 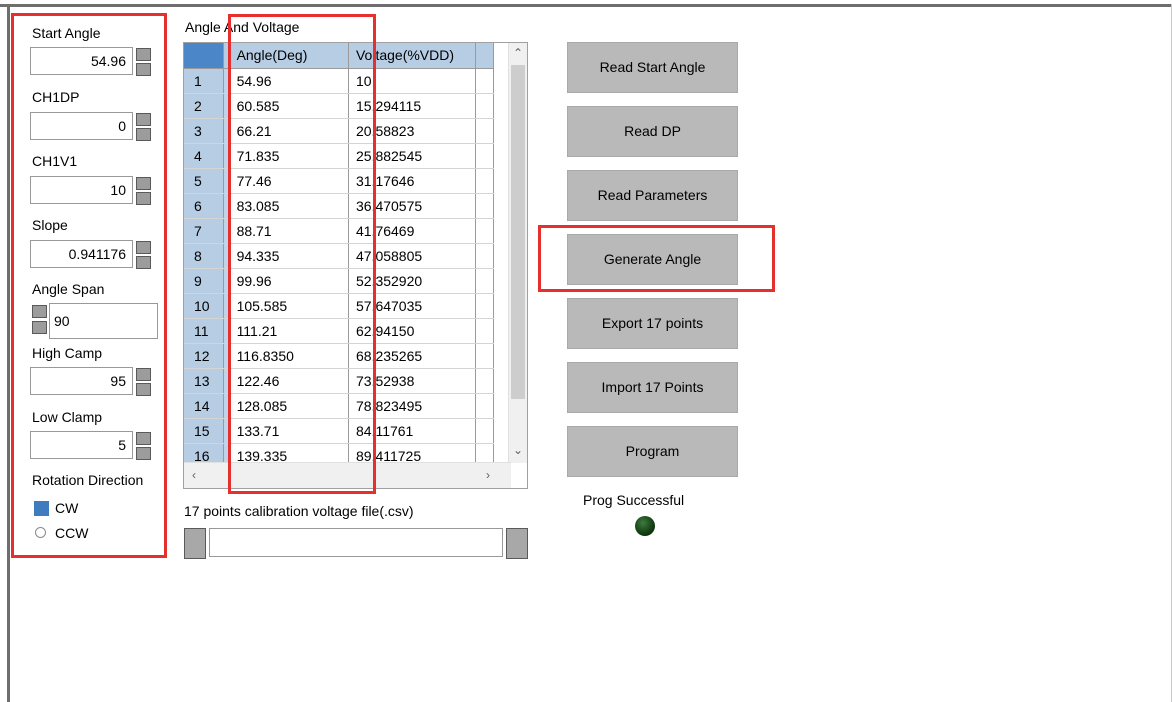 What do you see at coordinates (204, 406) in the screenshot?
I see `row-header: 14` at bounding box center [204, 406].